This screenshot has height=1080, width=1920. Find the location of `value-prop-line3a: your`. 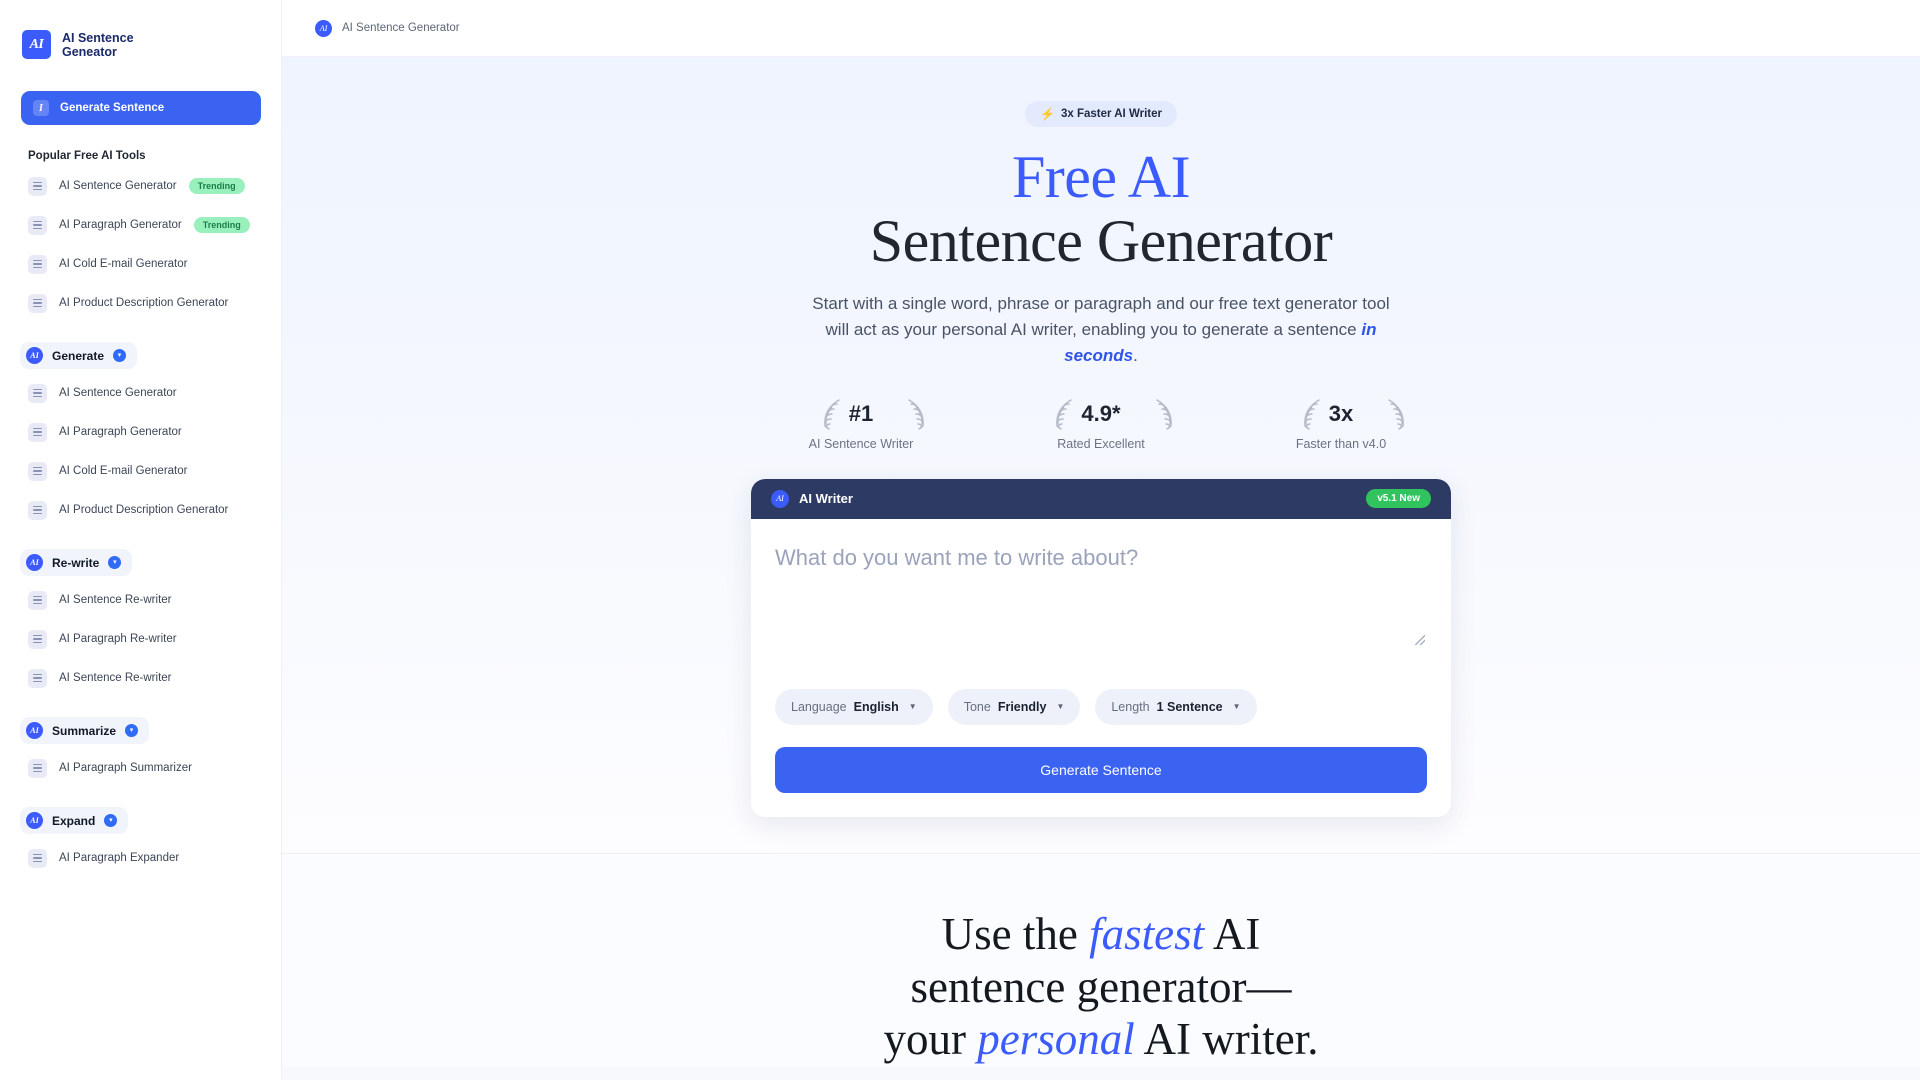

value-prop-line3a: your is located at coordinates (930, 1039).